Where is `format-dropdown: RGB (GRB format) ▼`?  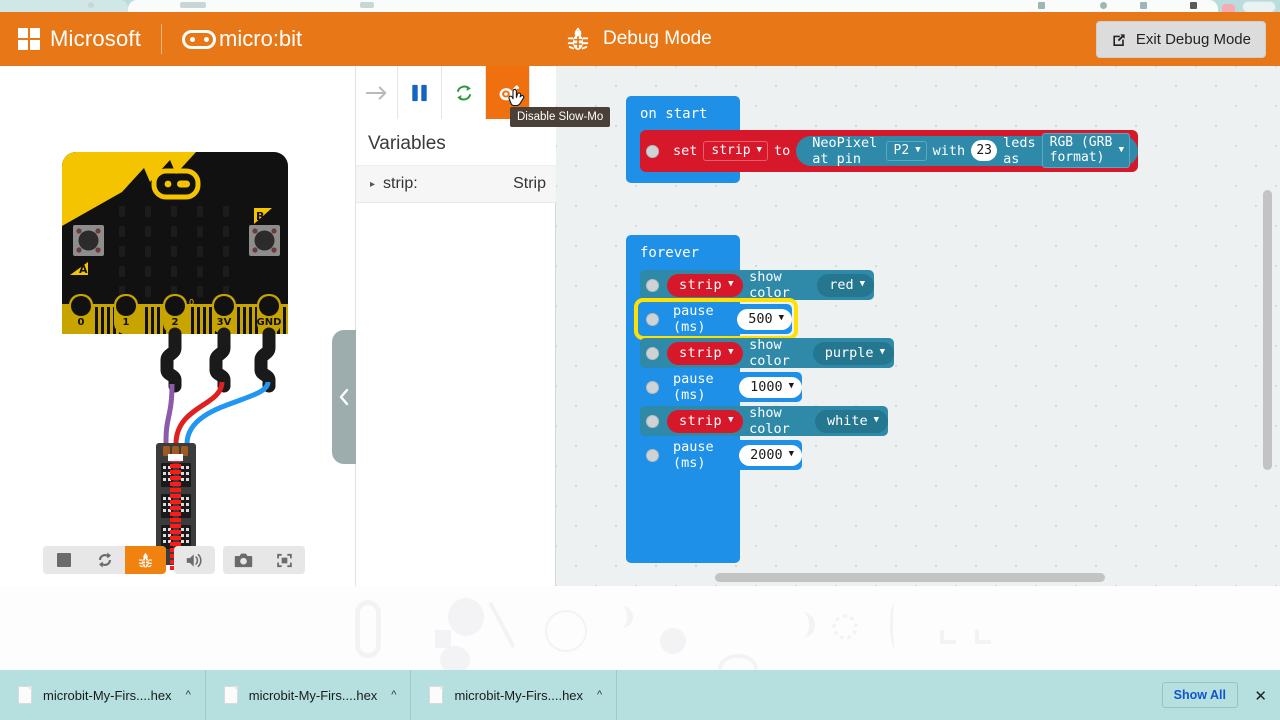 format-dropdown: RGB (GRB format) ▼ is located at coordinates (1085, 150).